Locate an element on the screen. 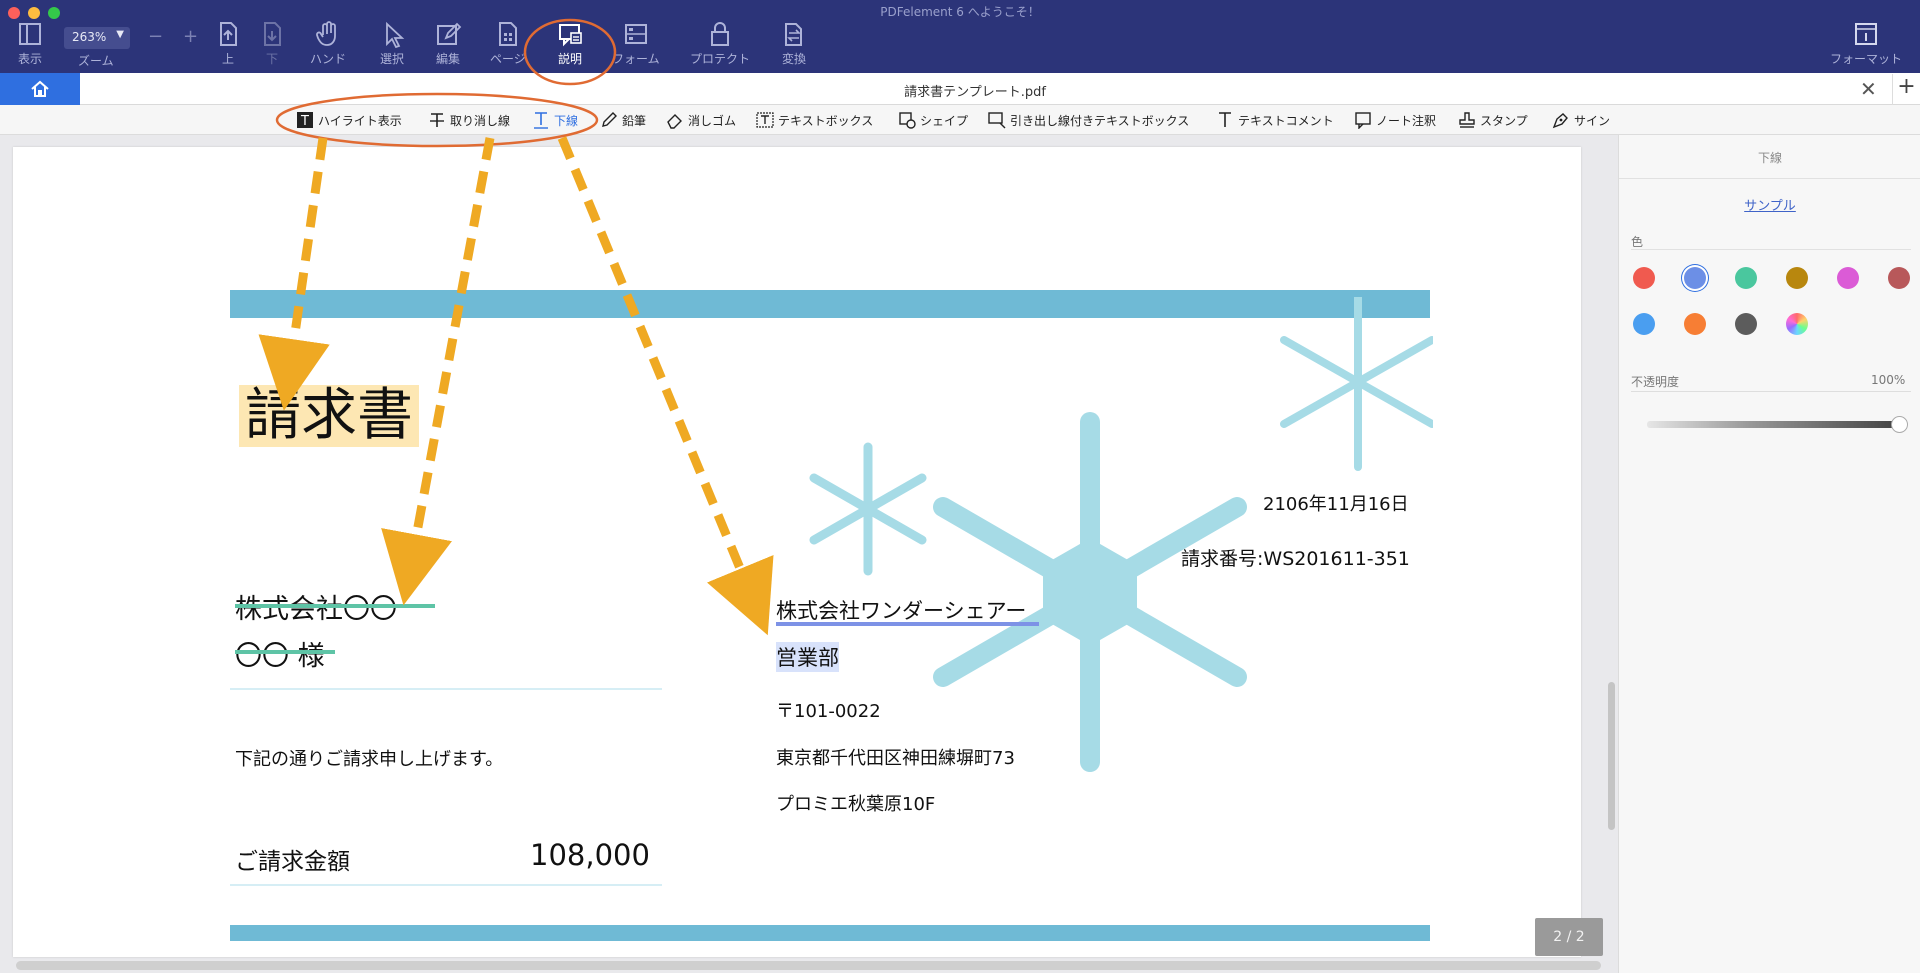  strikethrough-tool: 取り消し線 is located at coordinates (469, 120).